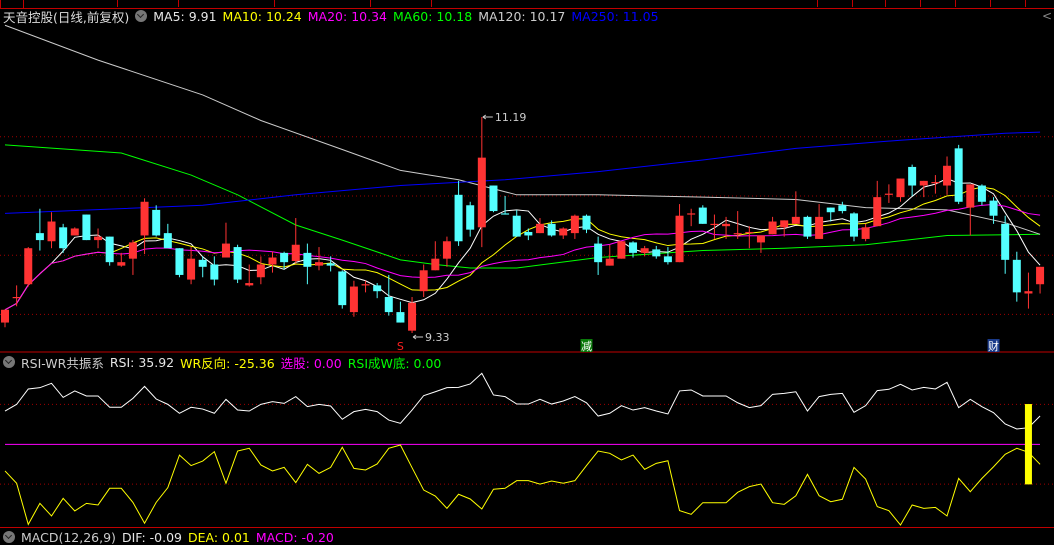 This screenshot has width=1054, height=545. I want to click on extreme-price-label: 11.19, so click(510, 117).